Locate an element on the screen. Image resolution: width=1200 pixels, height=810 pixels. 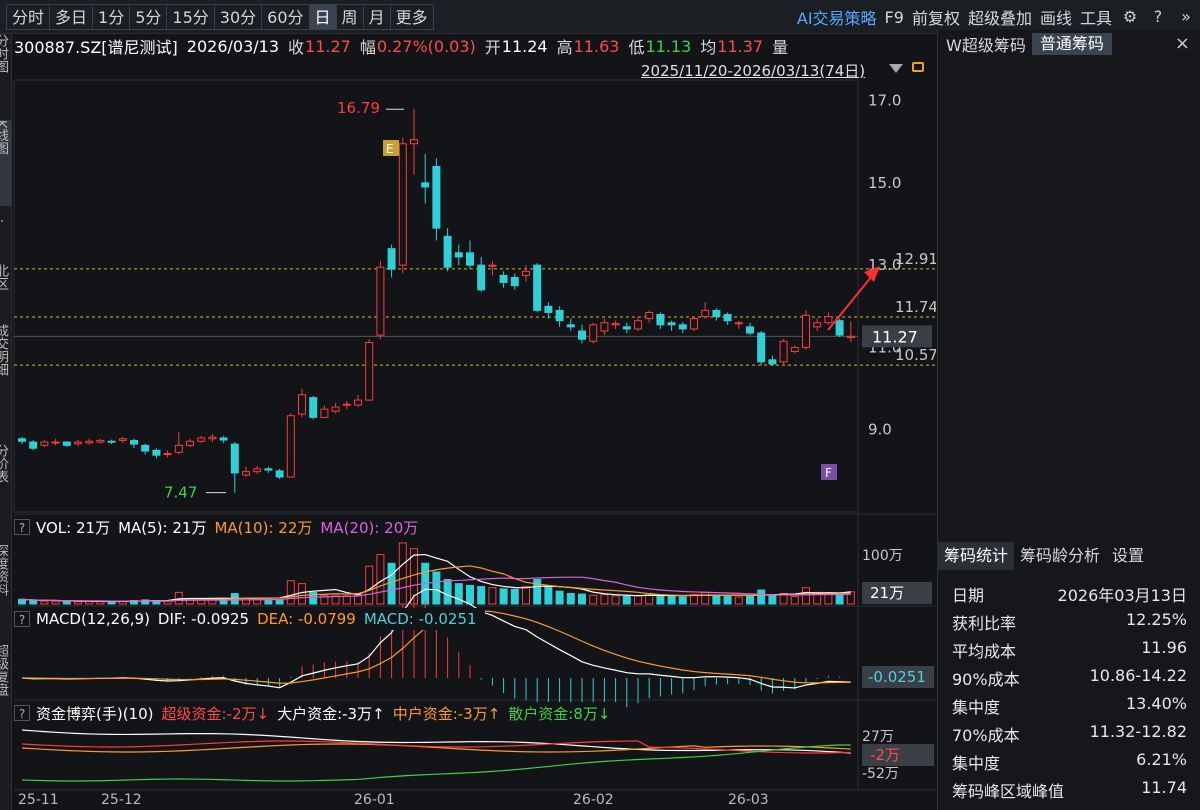
stat-value: 13.40% is located at coordinates (1156, 703).